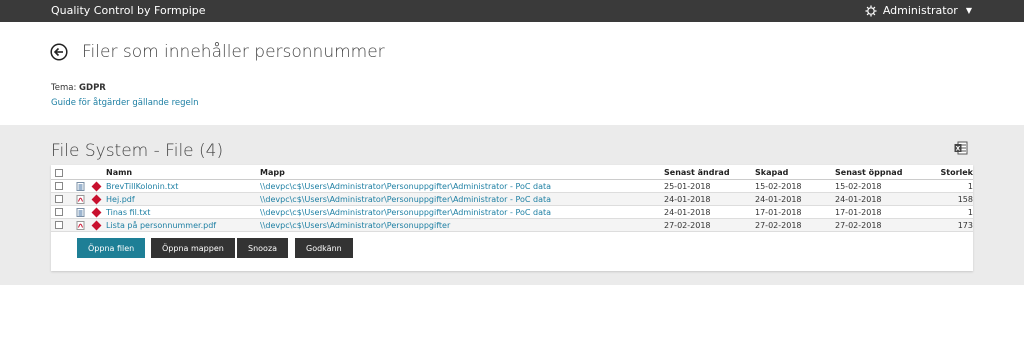 Image resolution: width=1024 pixels, height=358 pixels. I want to click on created-date: 17-01-2018, so click(778, 212).